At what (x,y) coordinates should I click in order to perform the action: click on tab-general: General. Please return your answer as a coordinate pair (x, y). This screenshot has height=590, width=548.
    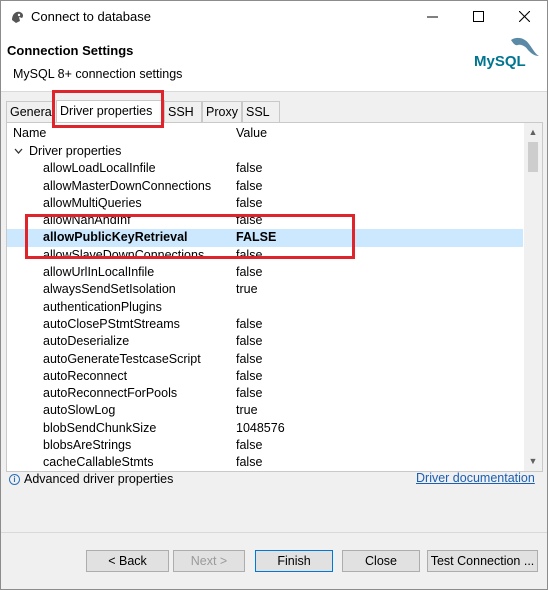
    Looking at the image, I should click on (30, 112).